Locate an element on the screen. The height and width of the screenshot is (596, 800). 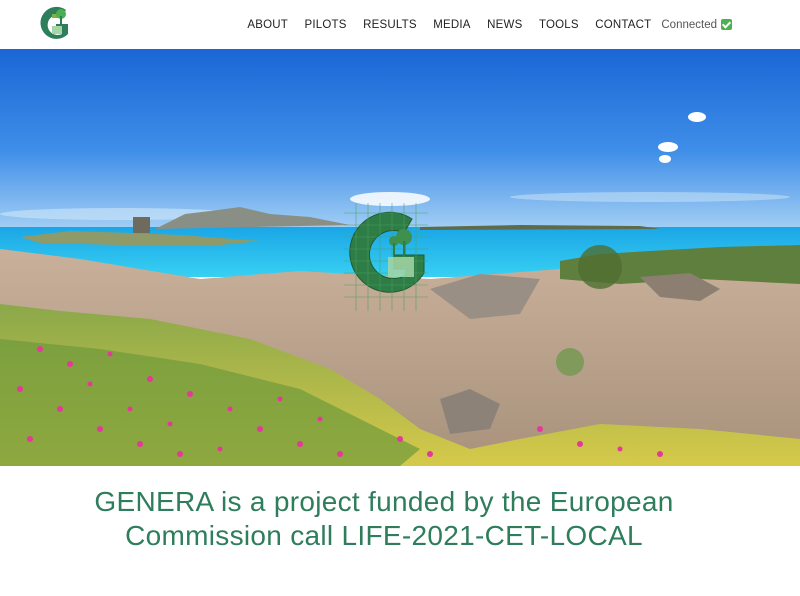
connection-status: Connected is located at coordinates (696, 25).